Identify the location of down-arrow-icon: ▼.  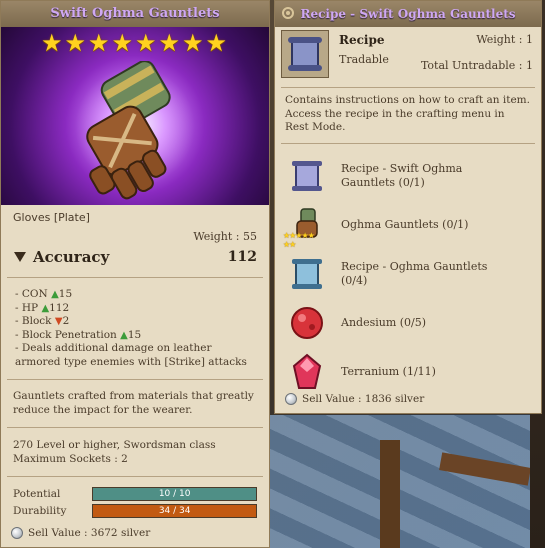
(58, 321).